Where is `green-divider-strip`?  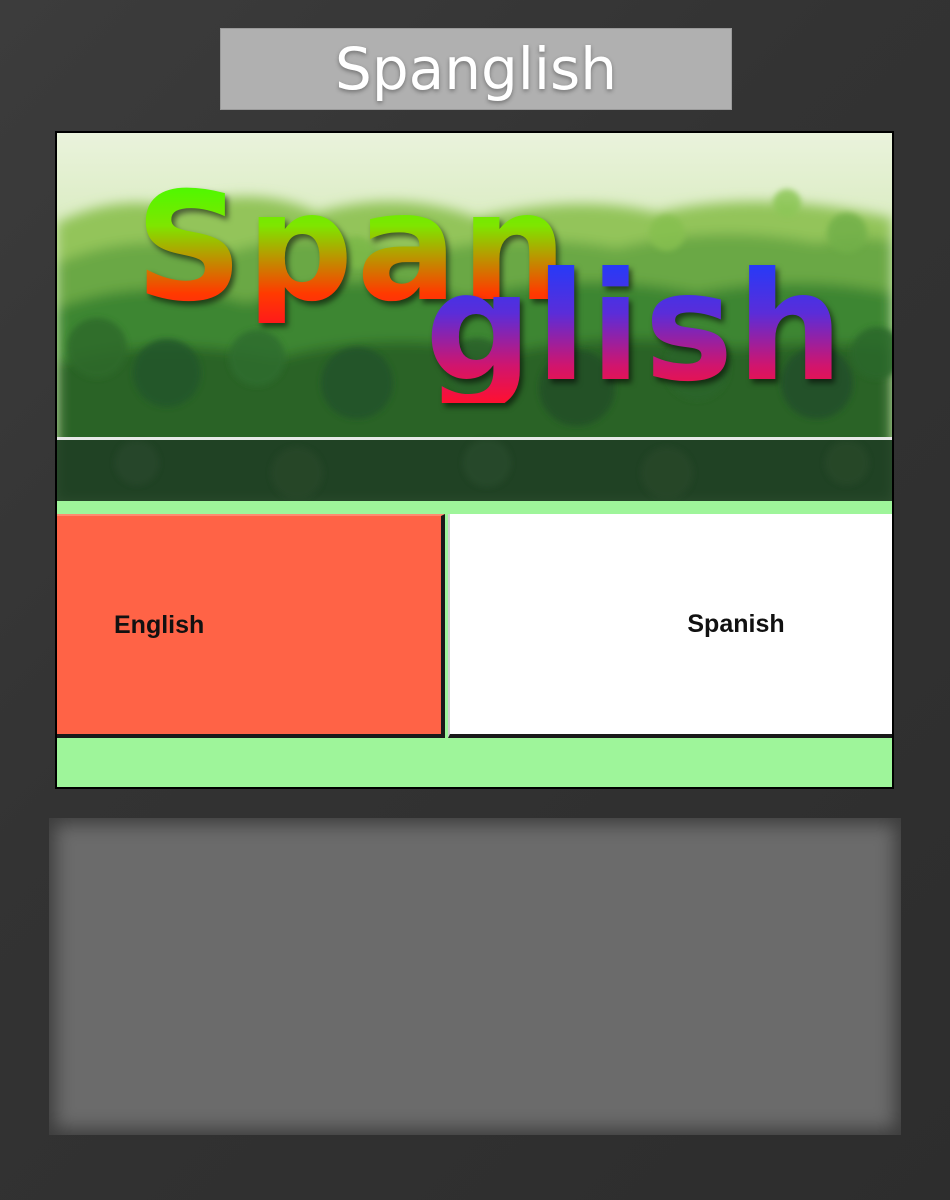
green-divider-strip is located at coordinates (474, 507).